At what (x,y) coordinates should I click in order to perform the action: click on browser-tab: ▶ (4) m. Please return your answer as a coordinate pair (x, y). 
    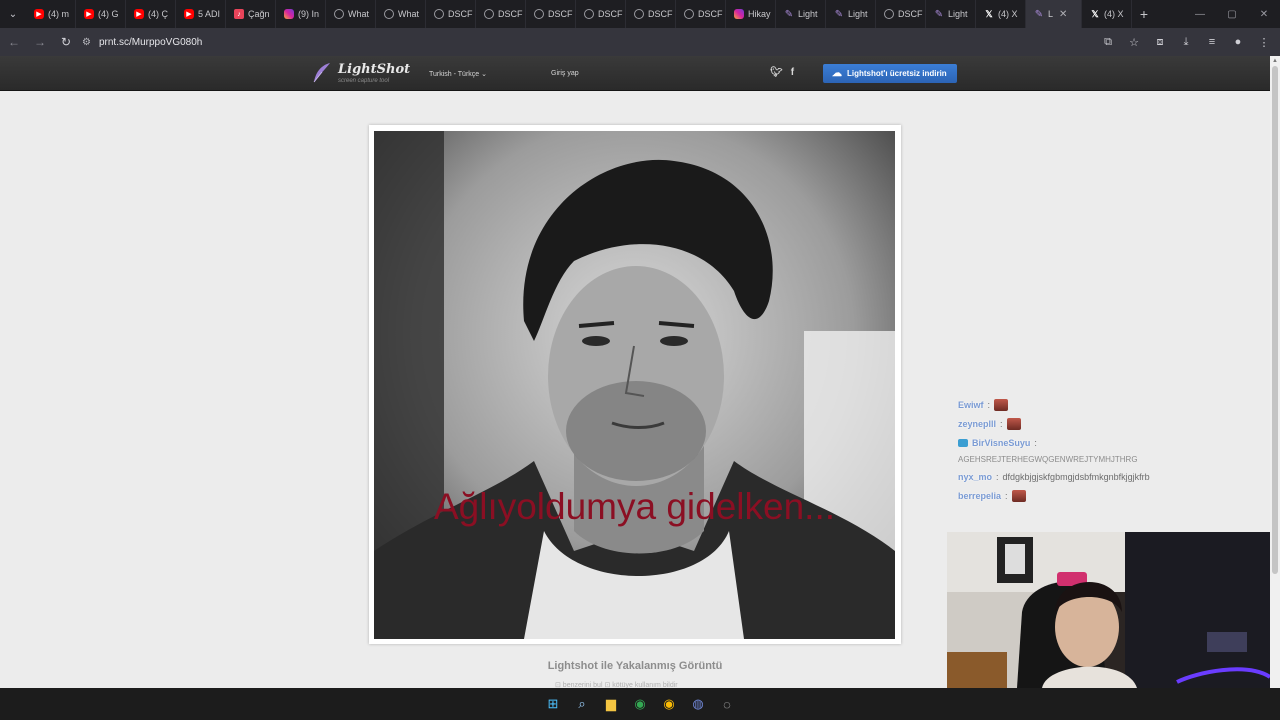
    Looking at the image, I should click on (51, 14).